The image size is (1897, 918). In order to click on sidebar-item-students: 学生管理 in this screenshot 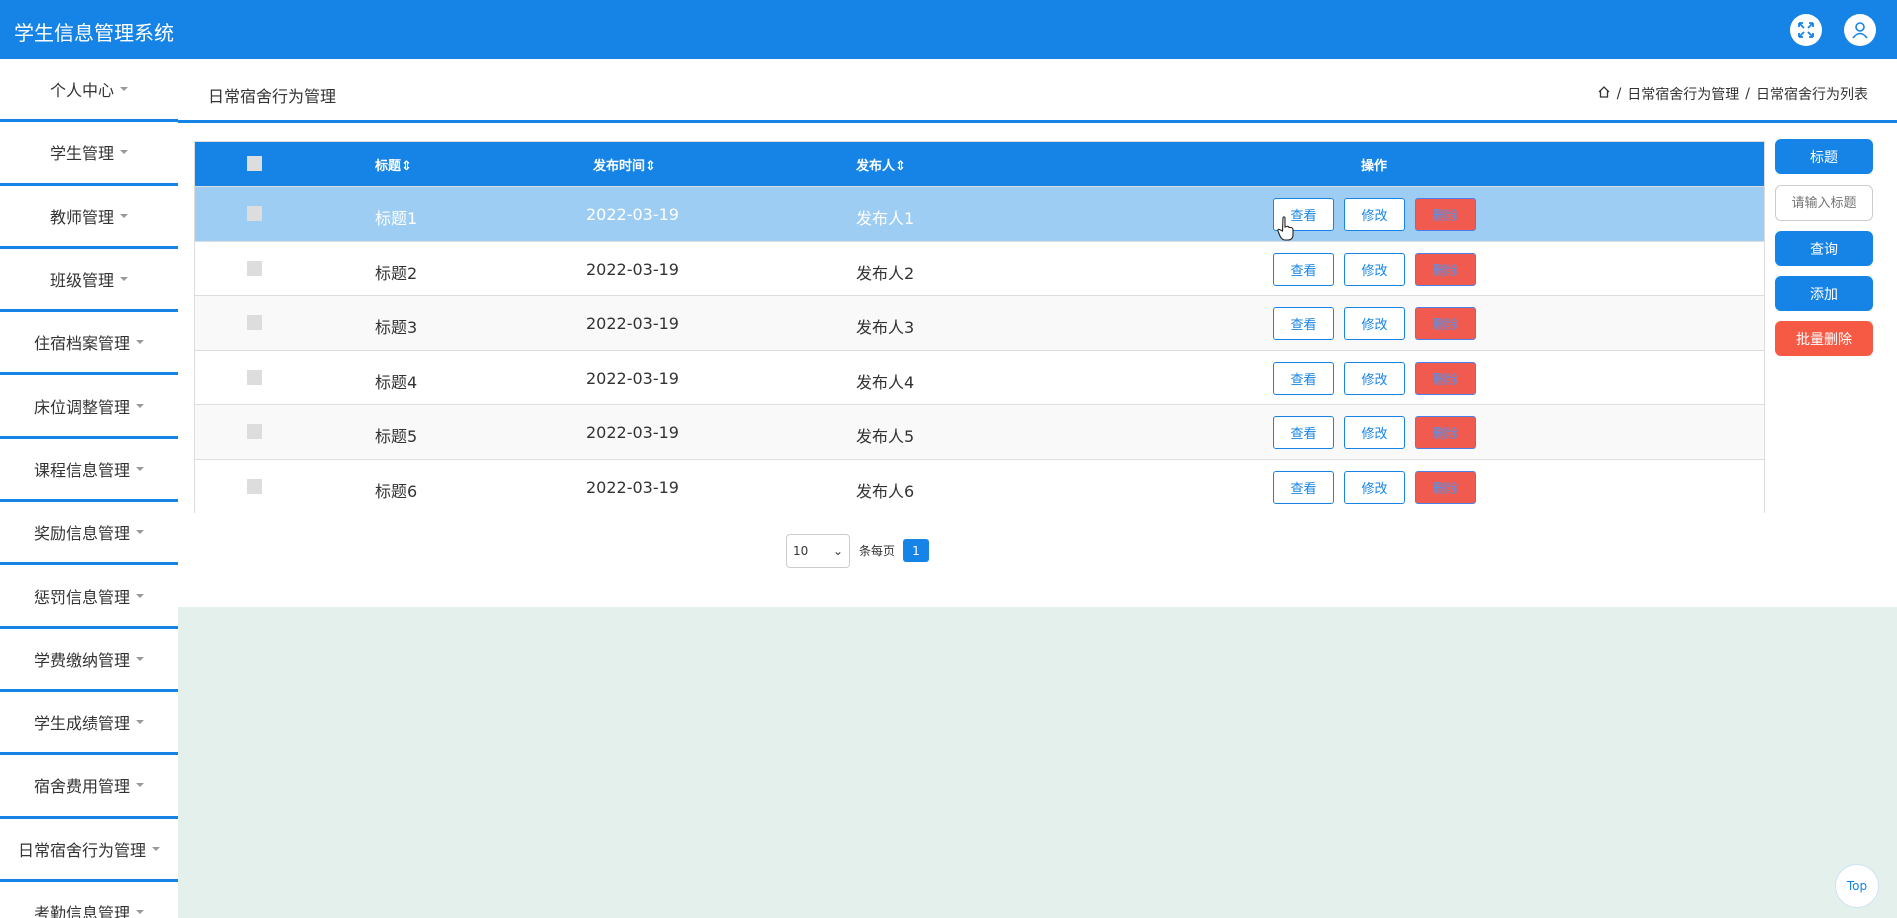, I will do `click(89, 154)`.